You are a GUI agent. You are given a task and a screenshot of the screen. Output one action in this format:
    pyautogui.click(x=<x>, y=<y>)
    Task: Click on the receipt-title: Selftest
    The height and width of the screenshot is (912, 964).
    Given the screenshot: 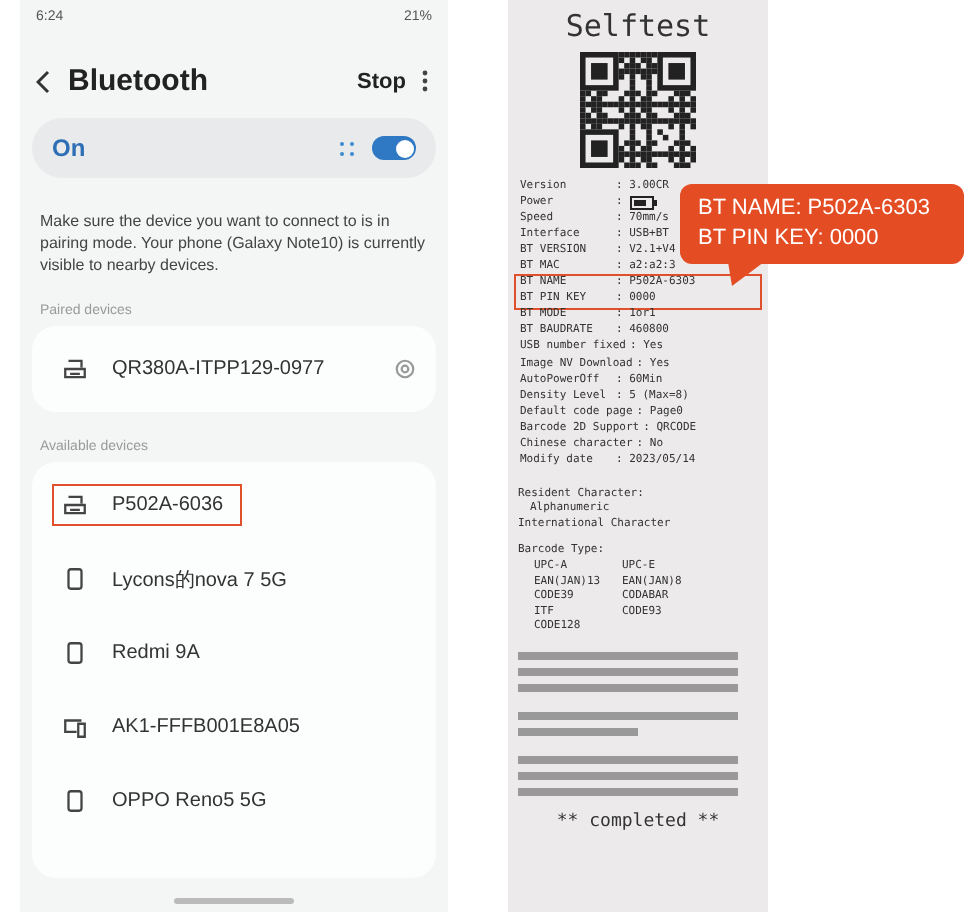 What is the action you would take?
    pyautogui.click(x=638, y=26)
    